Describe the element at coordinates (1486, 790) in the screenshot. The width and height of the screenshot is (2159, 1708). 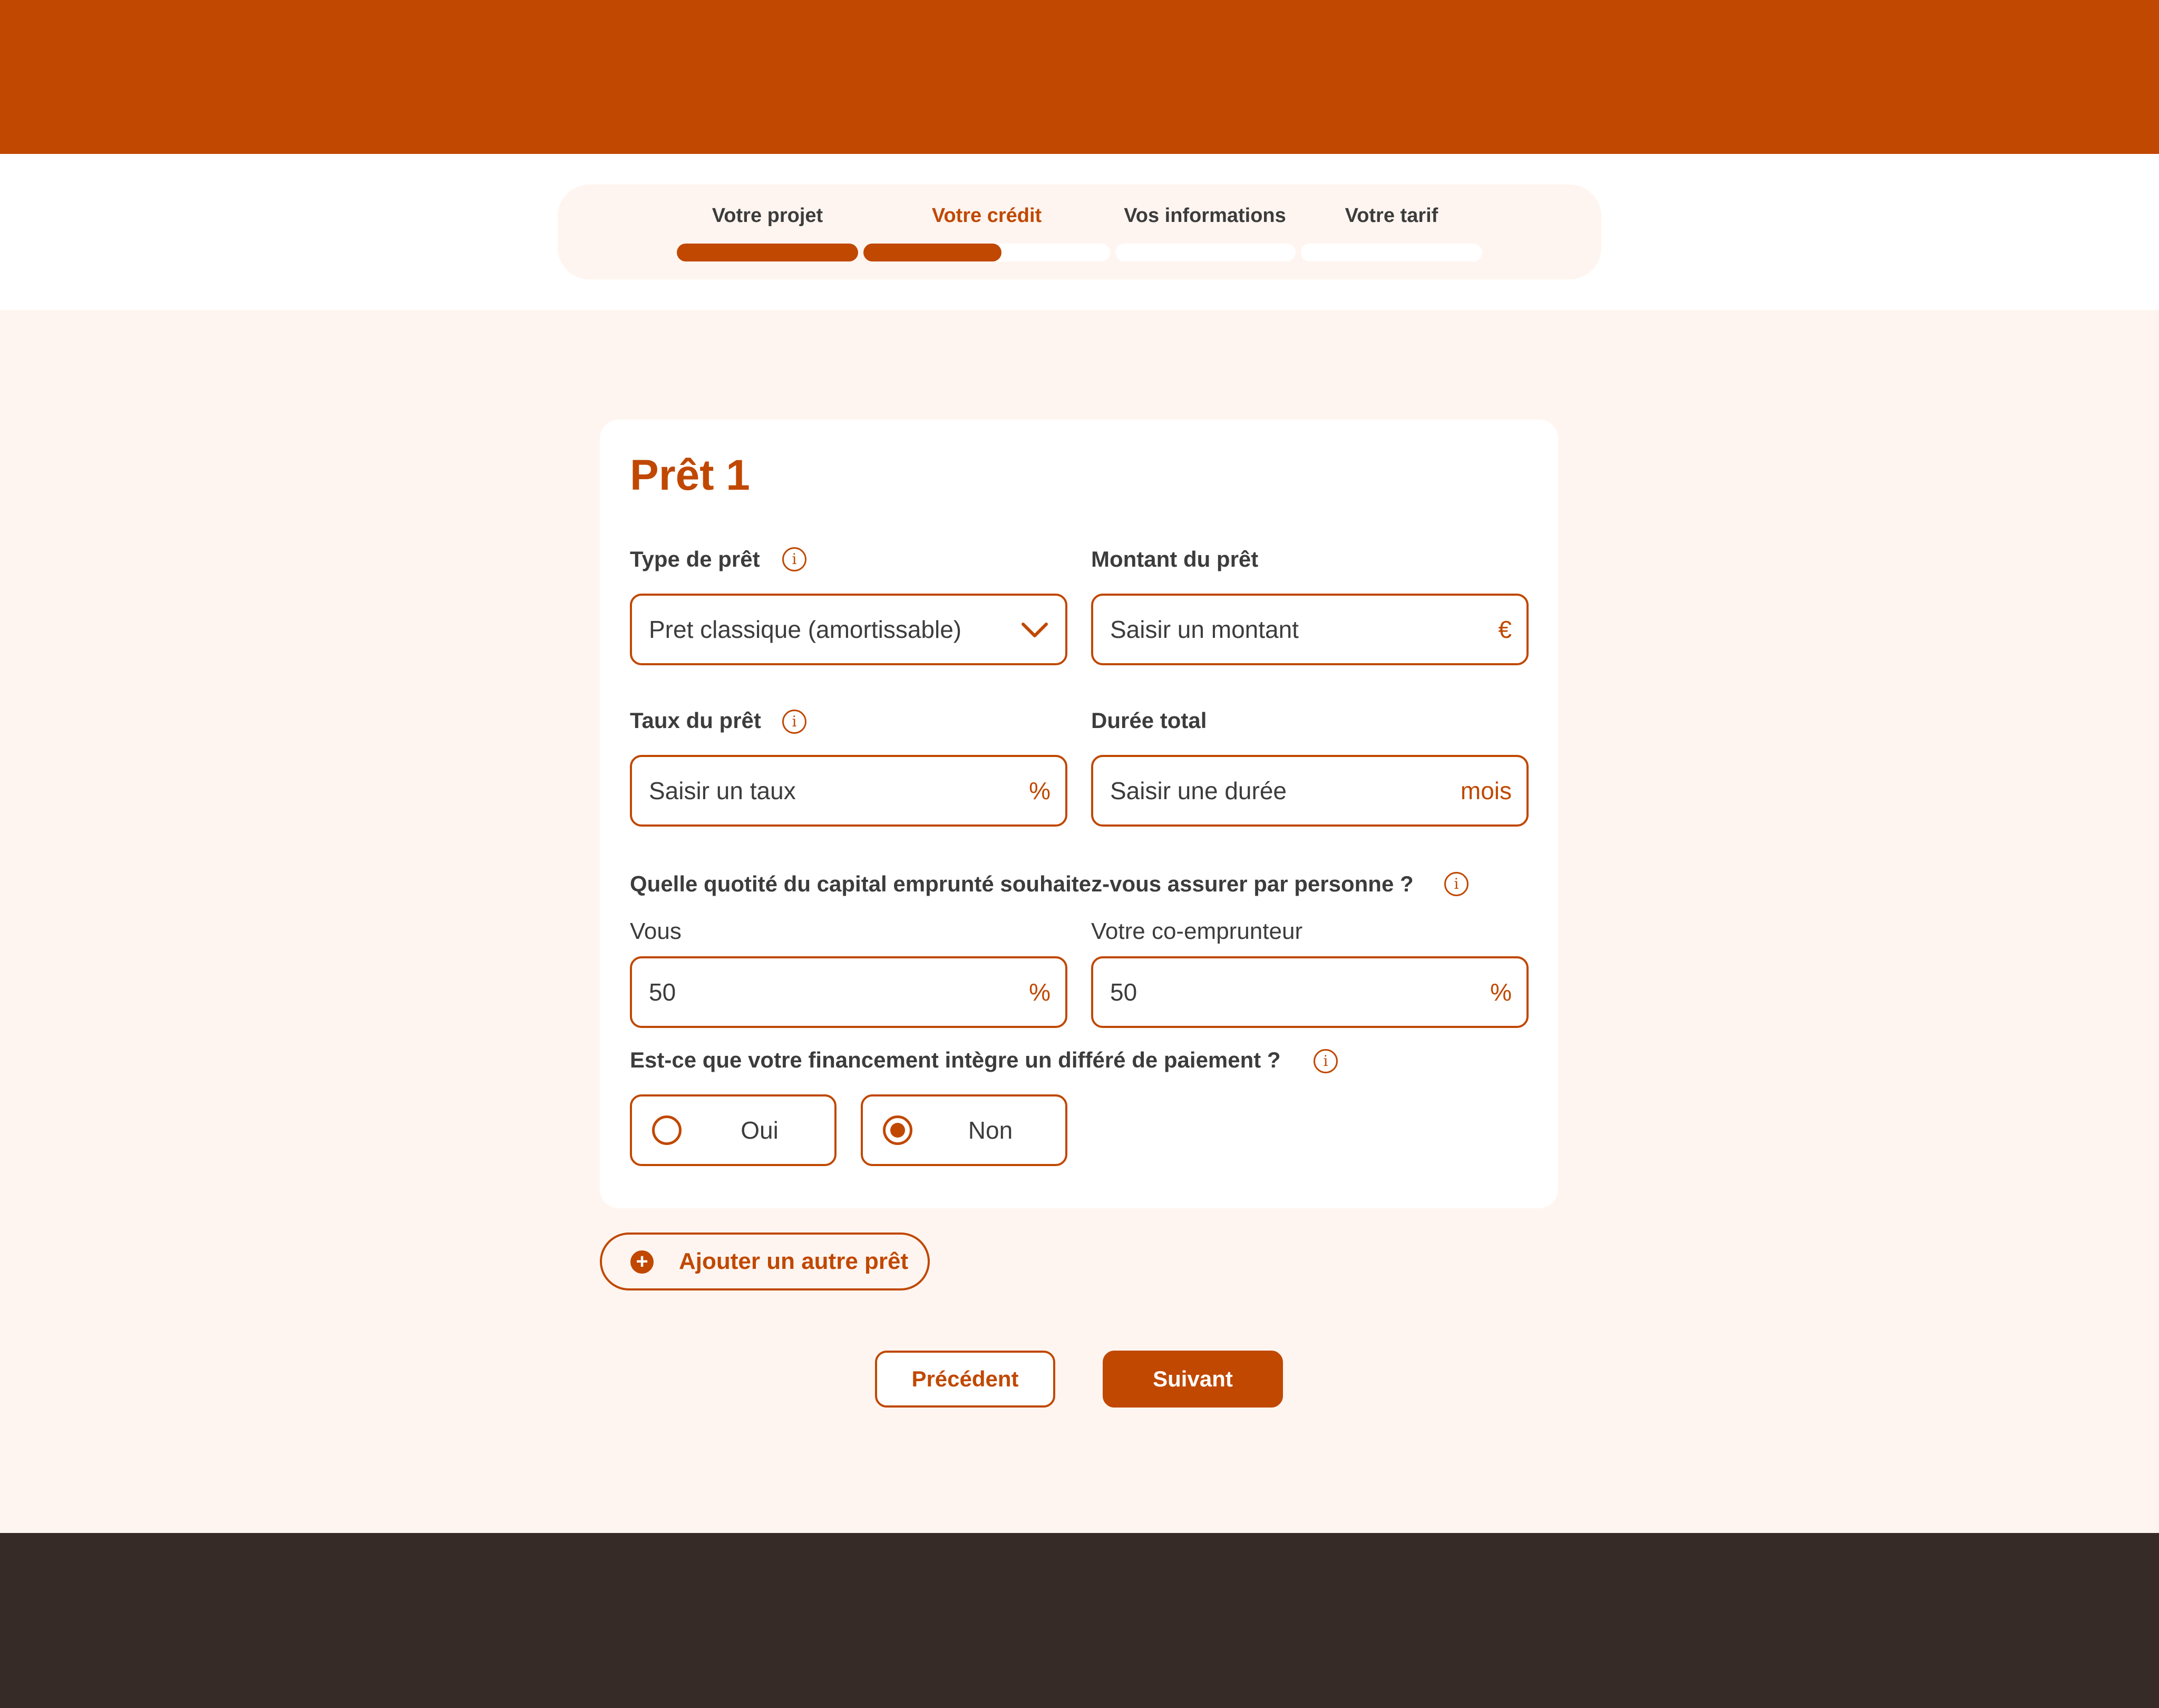
I see `duration-unit: mois` at that location.